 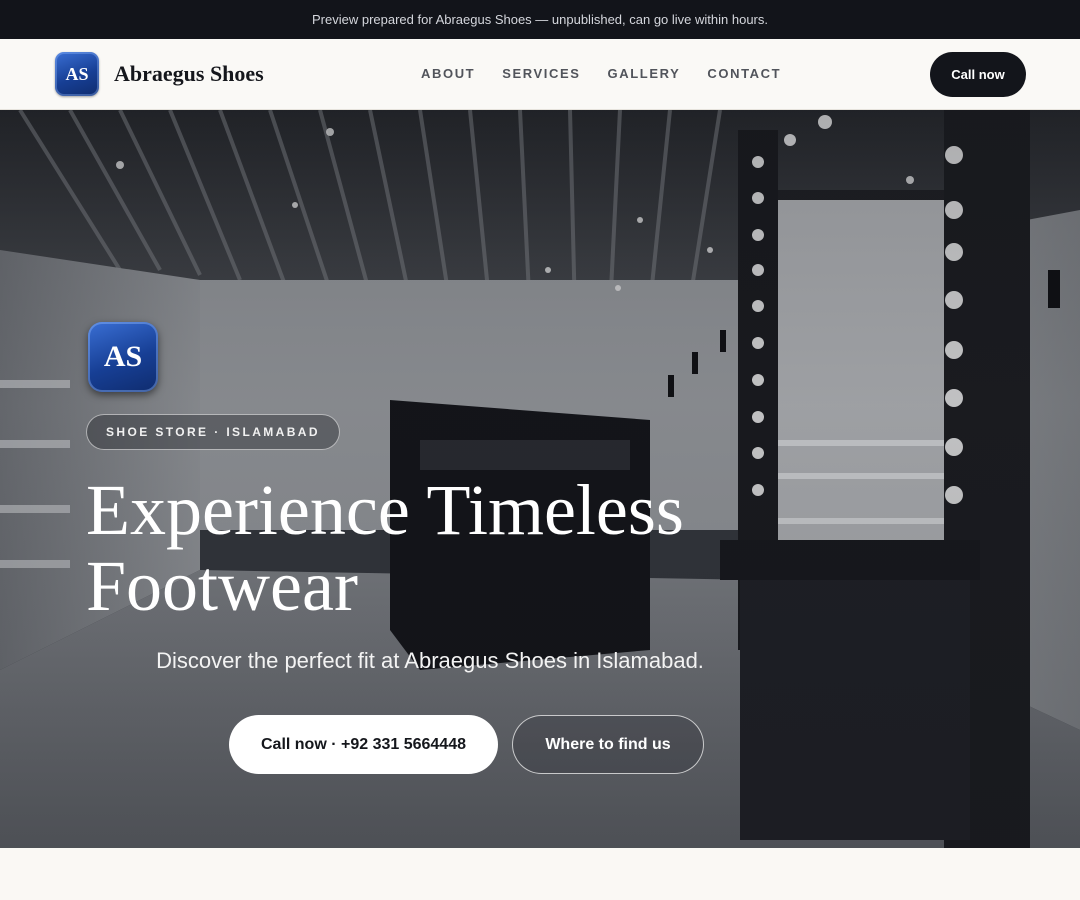 I want to click on nav-item-gallery: GALLERY, so click(x=644, y=73).